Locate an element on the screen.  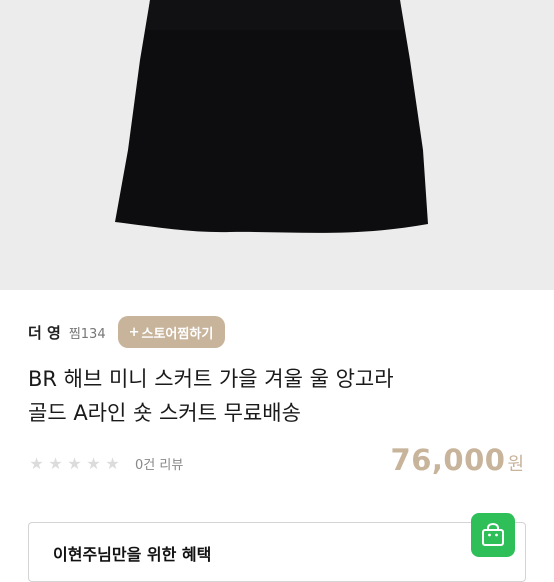
shopping-bag-button is located at coordinates (493, 535).